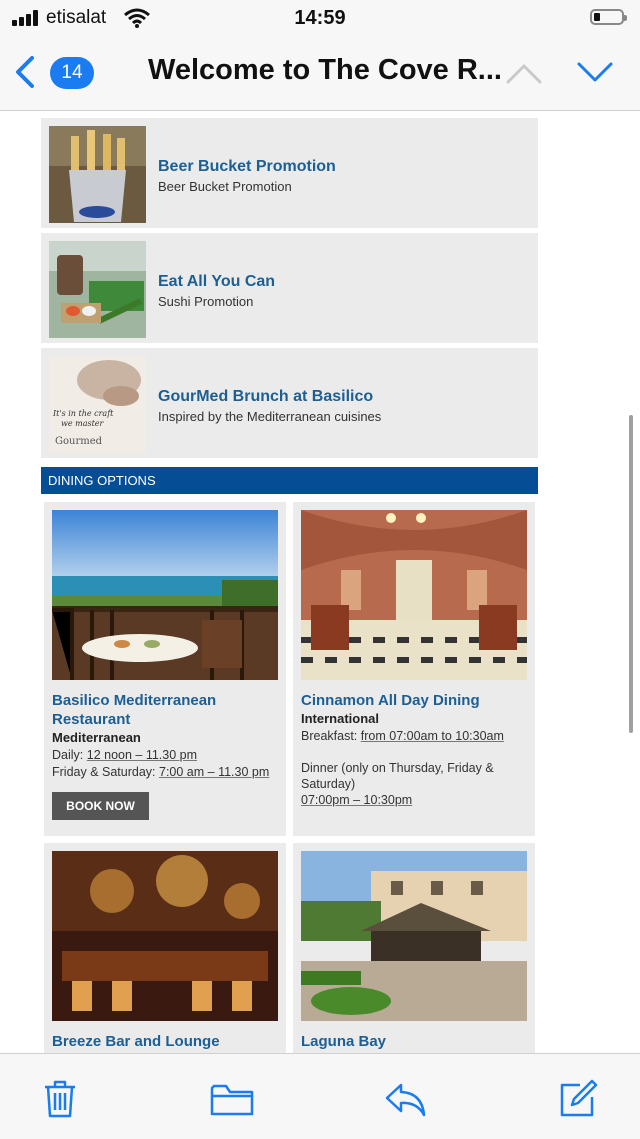 Image resolution: width=640 pixels, height=1139 pixels. What do you see at coordinates (247, 167) in the screenshot?
I see `promo-title: Beer Bucket Promotion` at bounding box center [247, 167].